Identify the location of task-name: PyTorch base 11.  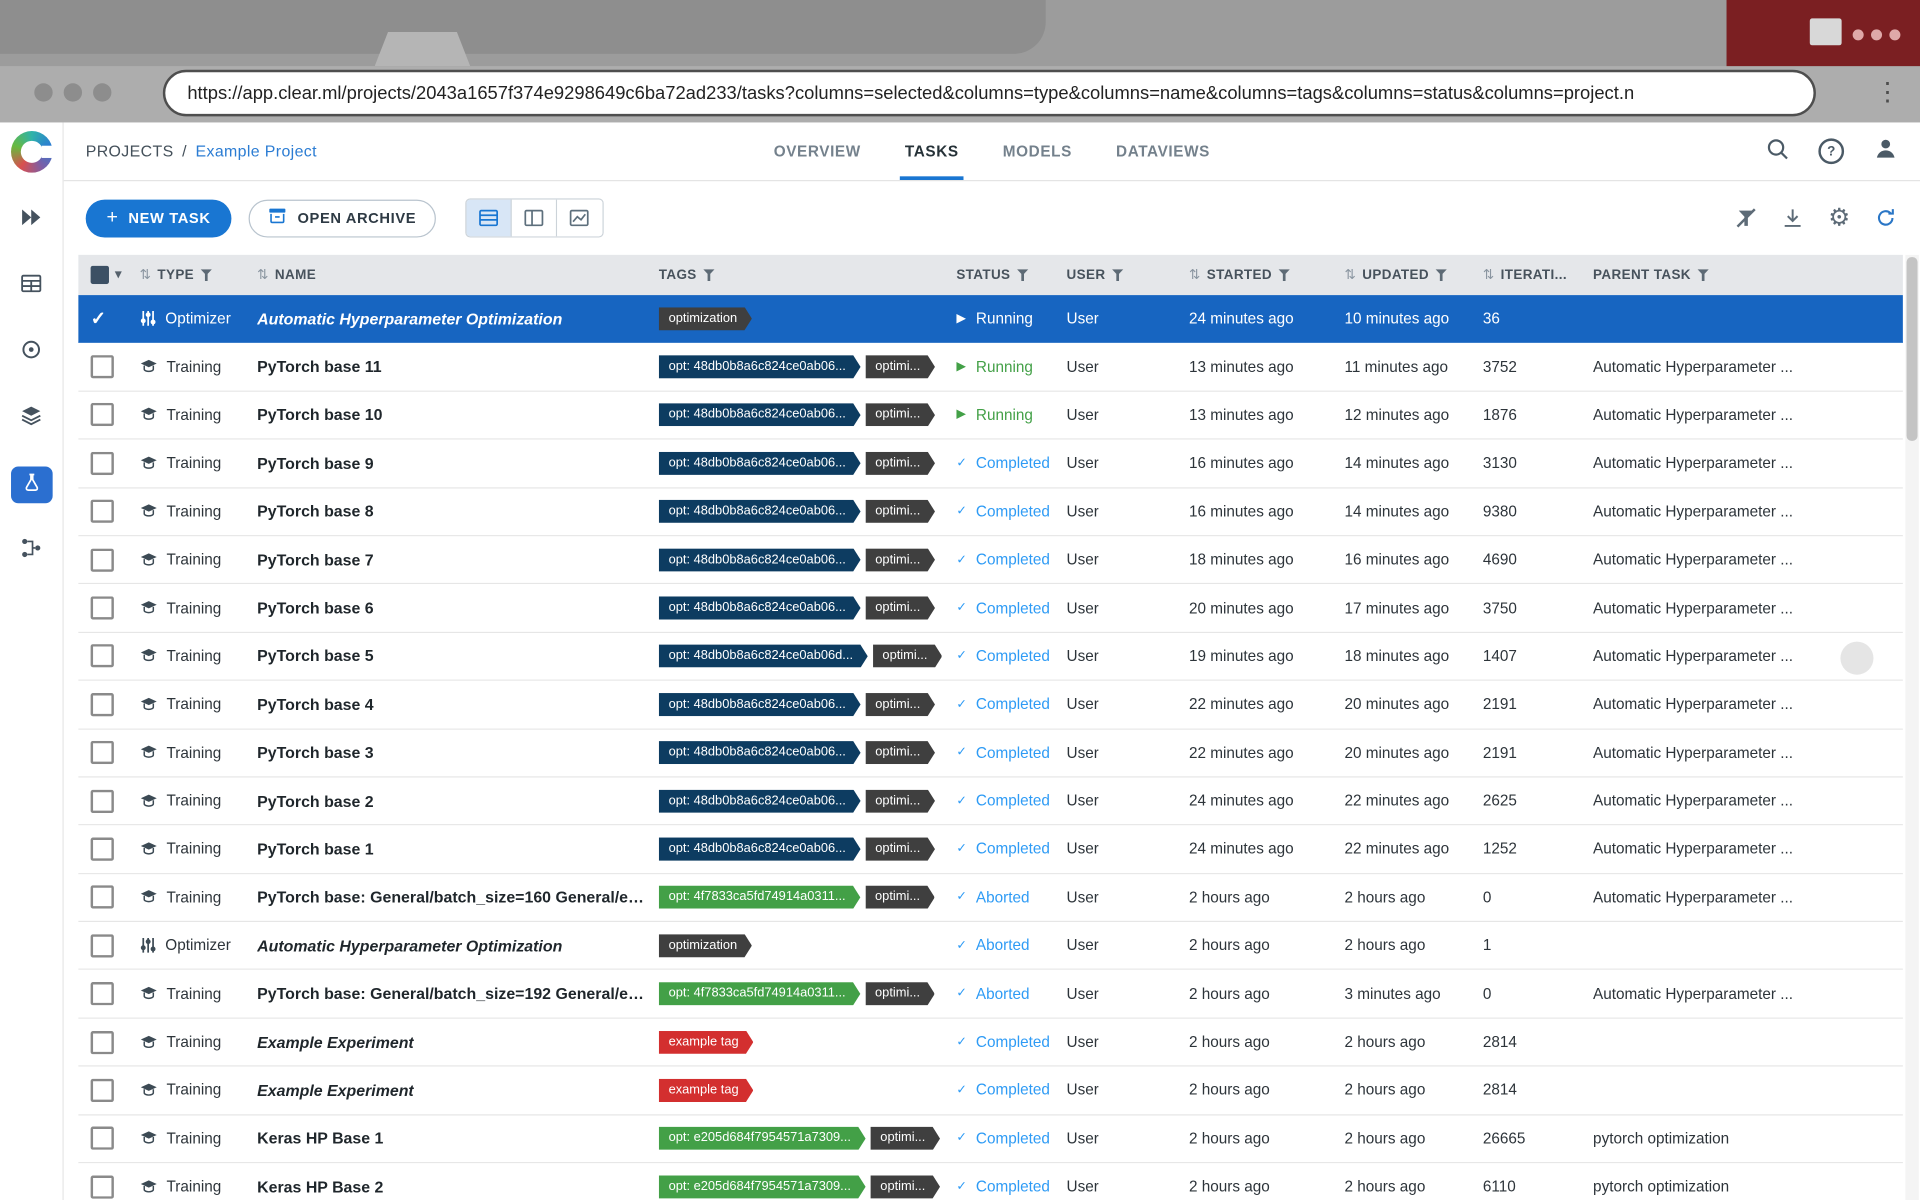
(319, 367).